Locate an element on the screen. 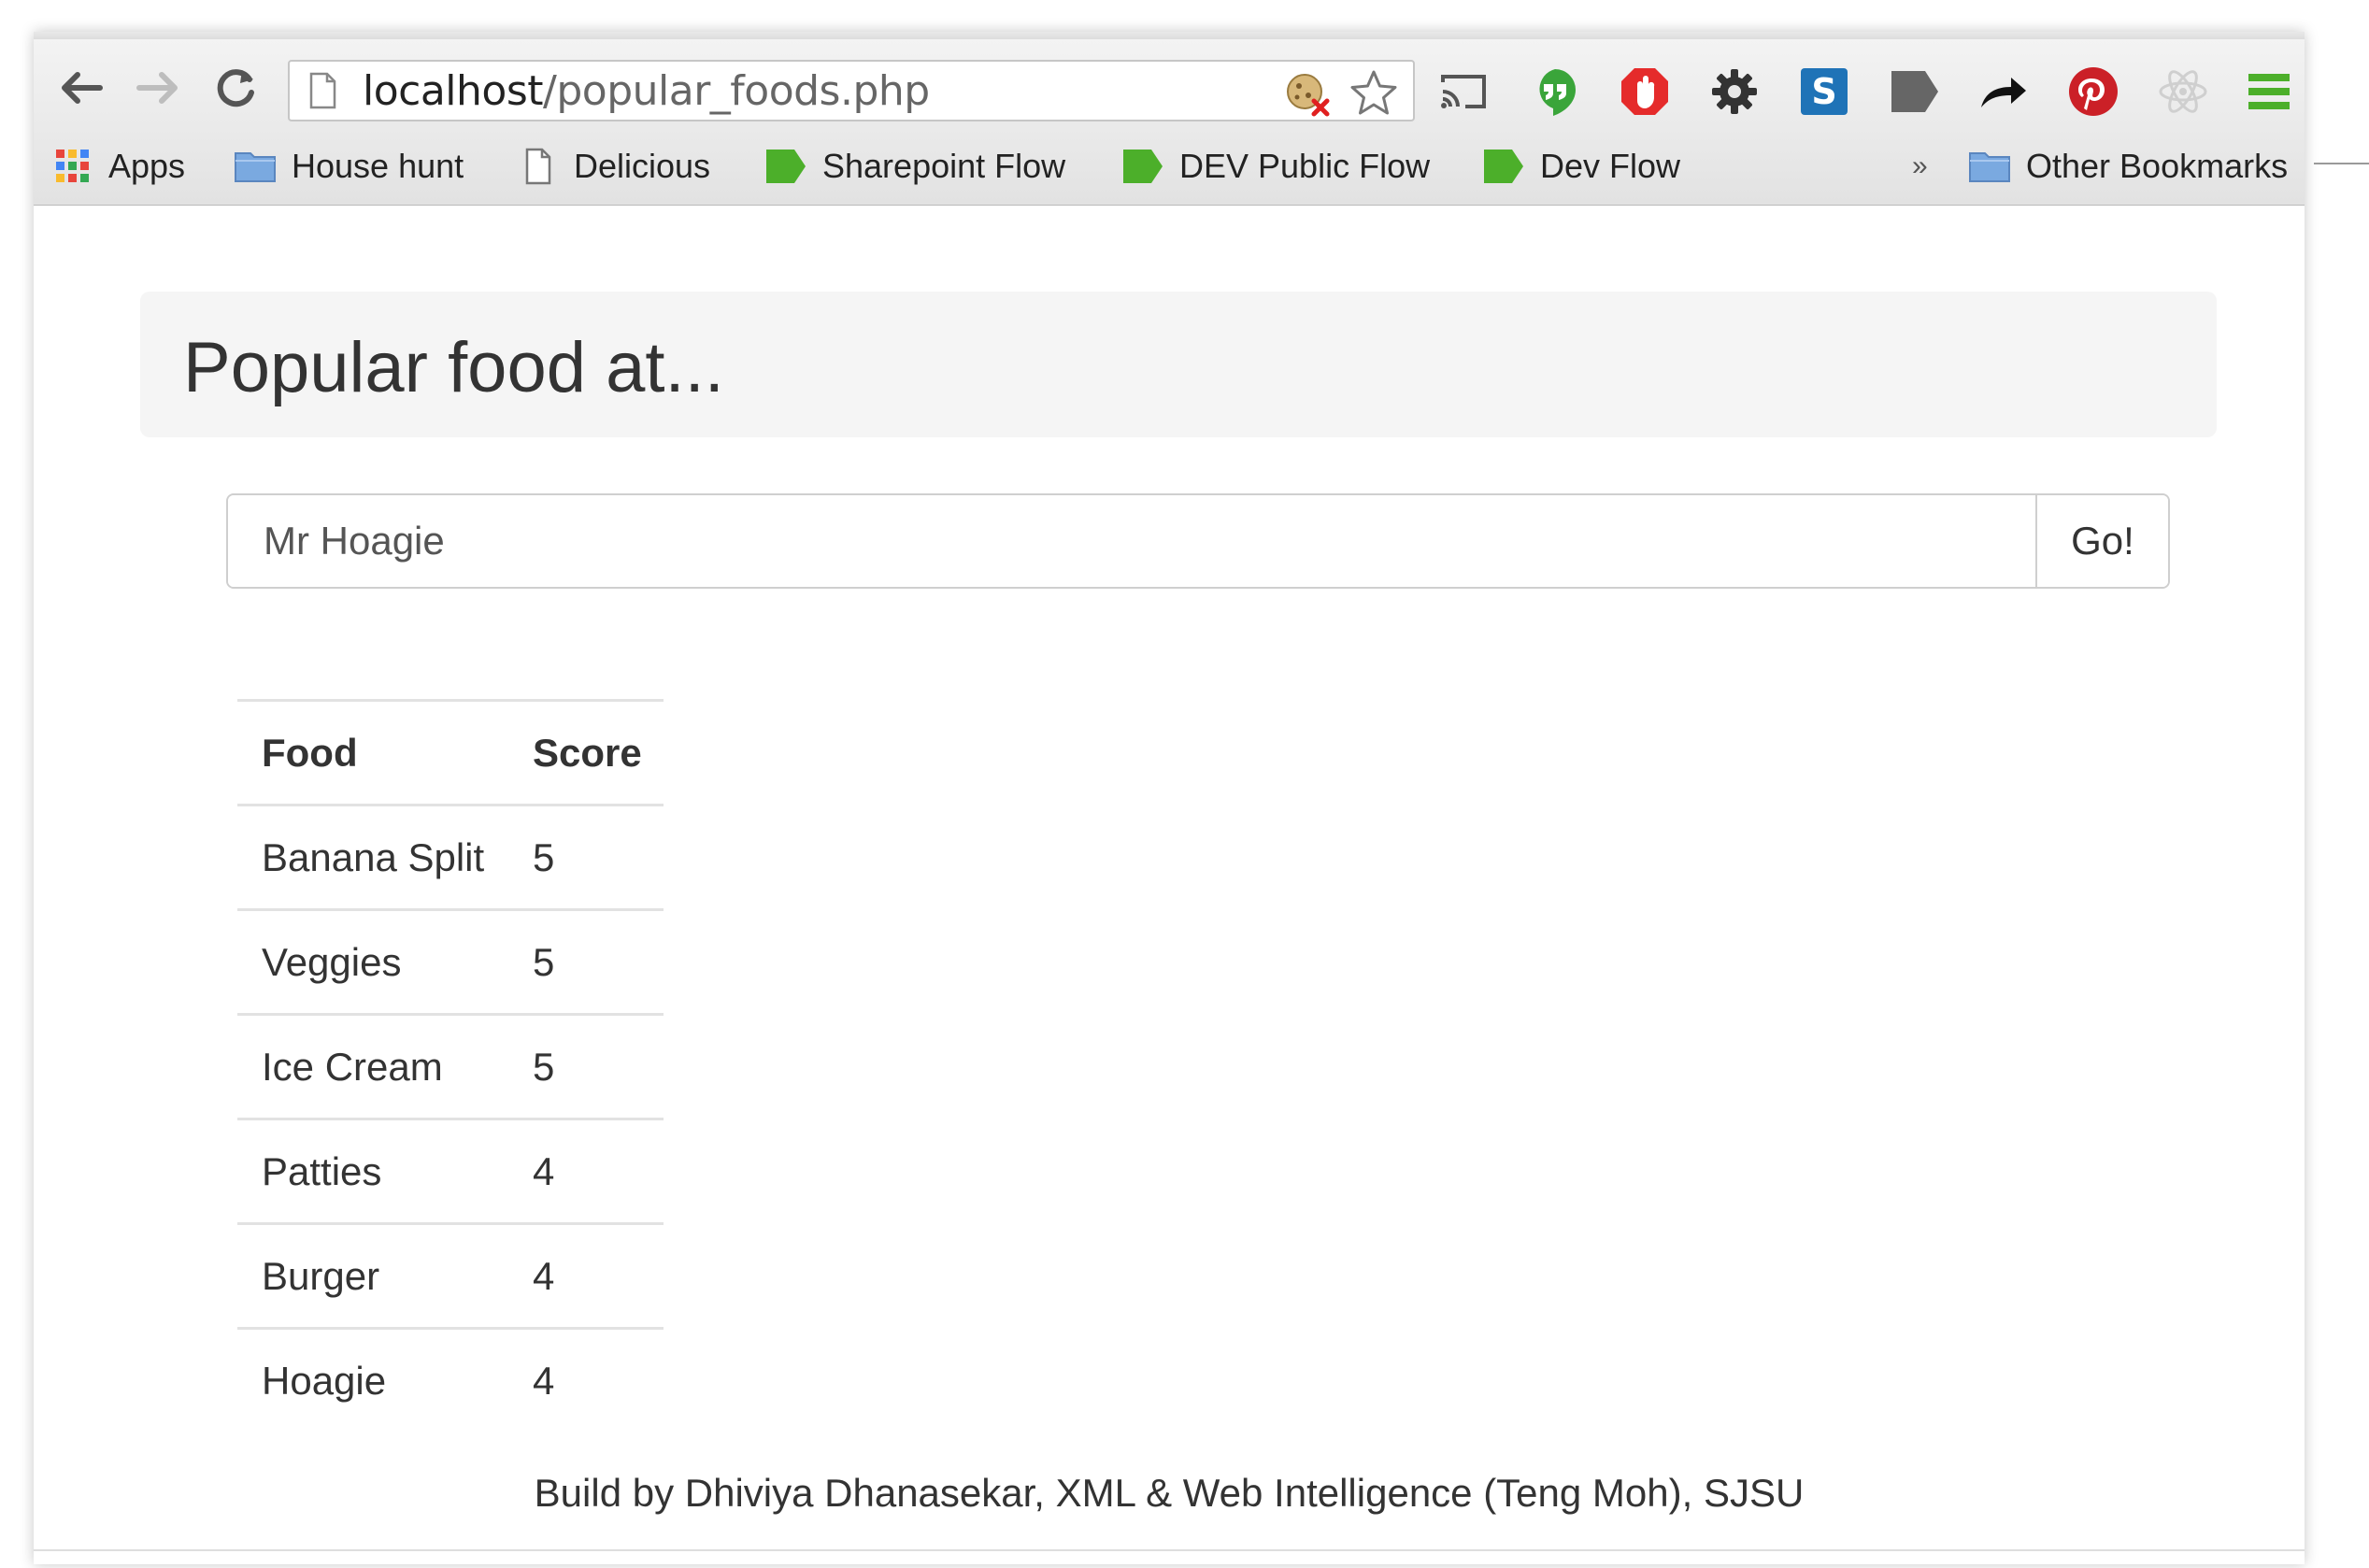 The height and width of the screenshot is (1568, 2369). gear-icon is located at coordinates (1734, 91).